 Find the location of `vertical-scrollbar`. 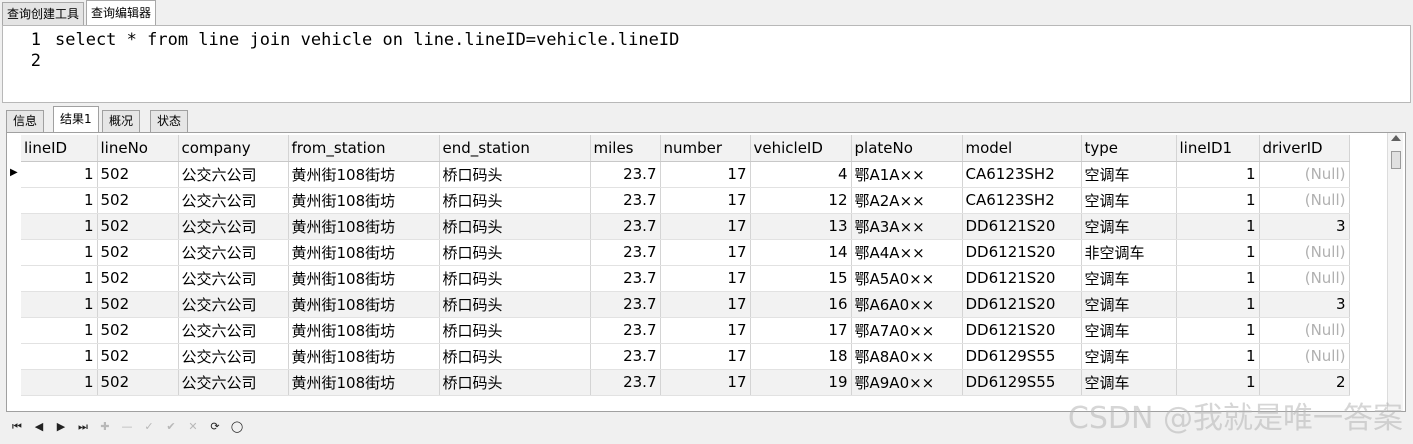

vertical-scrollbar is located at coordinates (1395, 272).